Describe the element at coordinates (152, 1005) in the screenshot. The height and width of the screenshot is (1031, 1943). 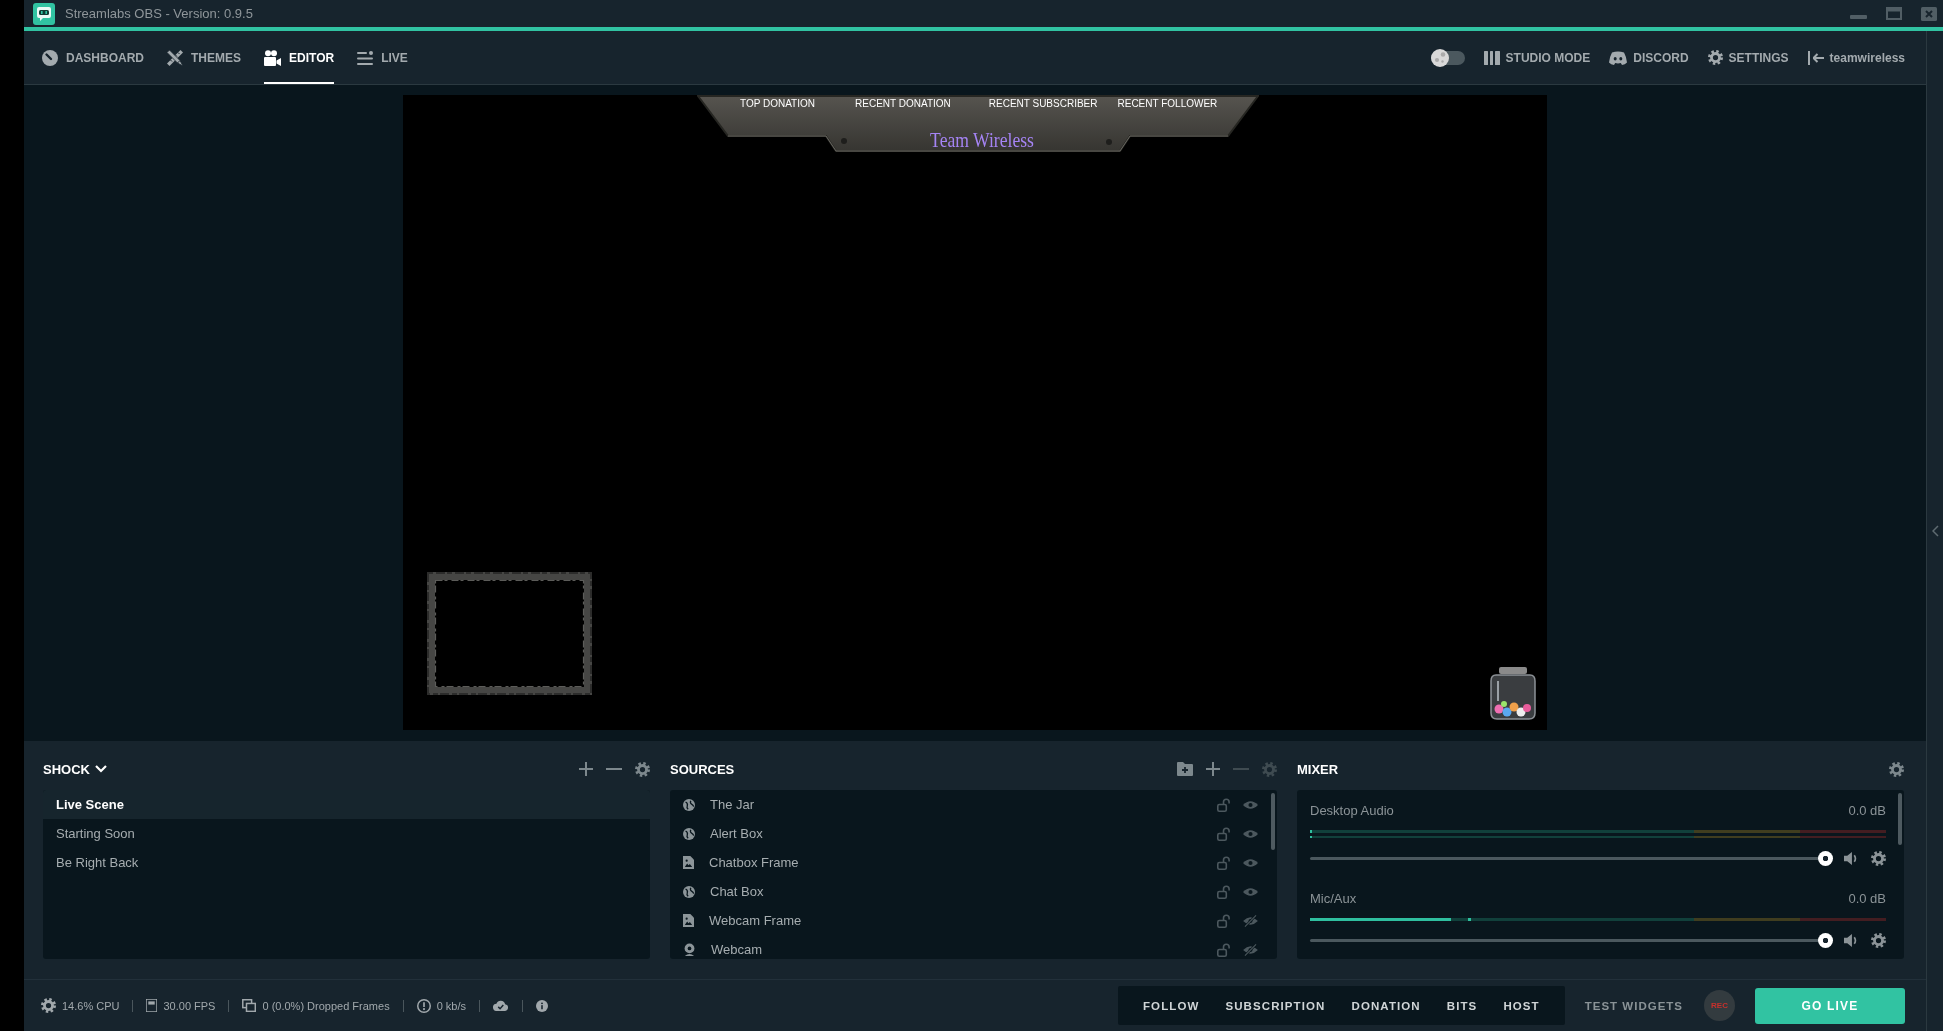
I see `card-icon` at that location.